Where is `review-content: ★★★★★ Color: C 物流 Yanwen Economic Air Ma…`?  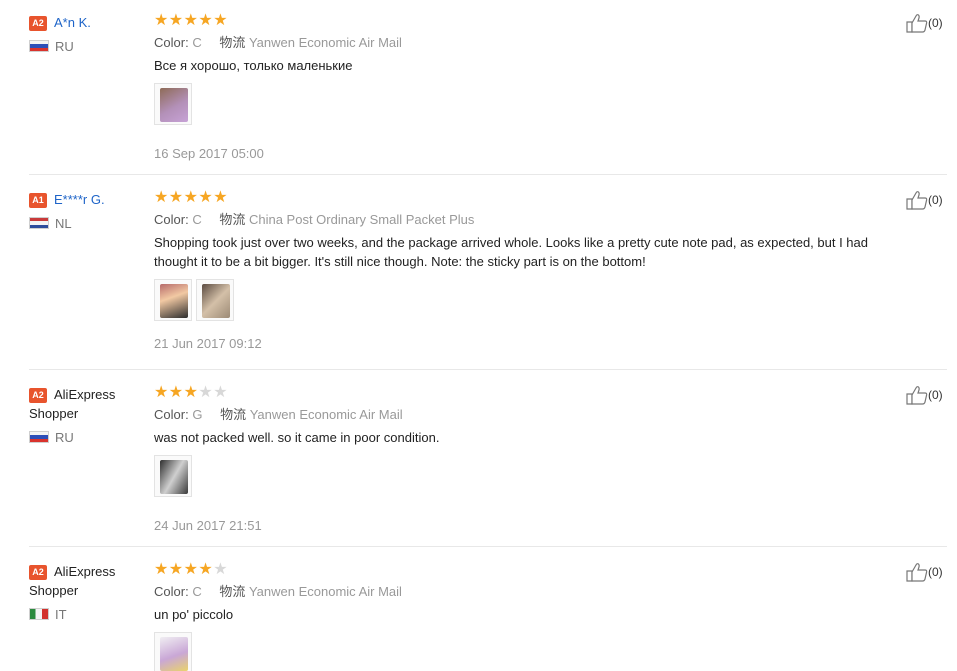 review-content: ★★★★★ Color: C 物流 Yanwen Economic Air Ma… is located at coordinates (529, 616).